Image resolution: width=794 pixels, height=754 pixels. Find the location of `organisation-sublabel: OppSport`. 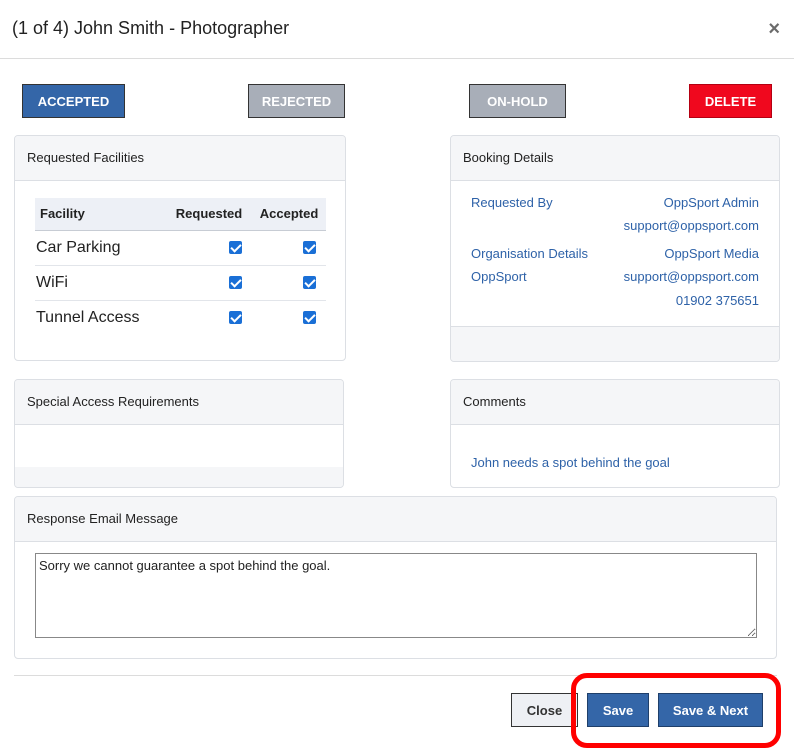

organisation-sublabel: OppSport is located at coordinates (499, 276).